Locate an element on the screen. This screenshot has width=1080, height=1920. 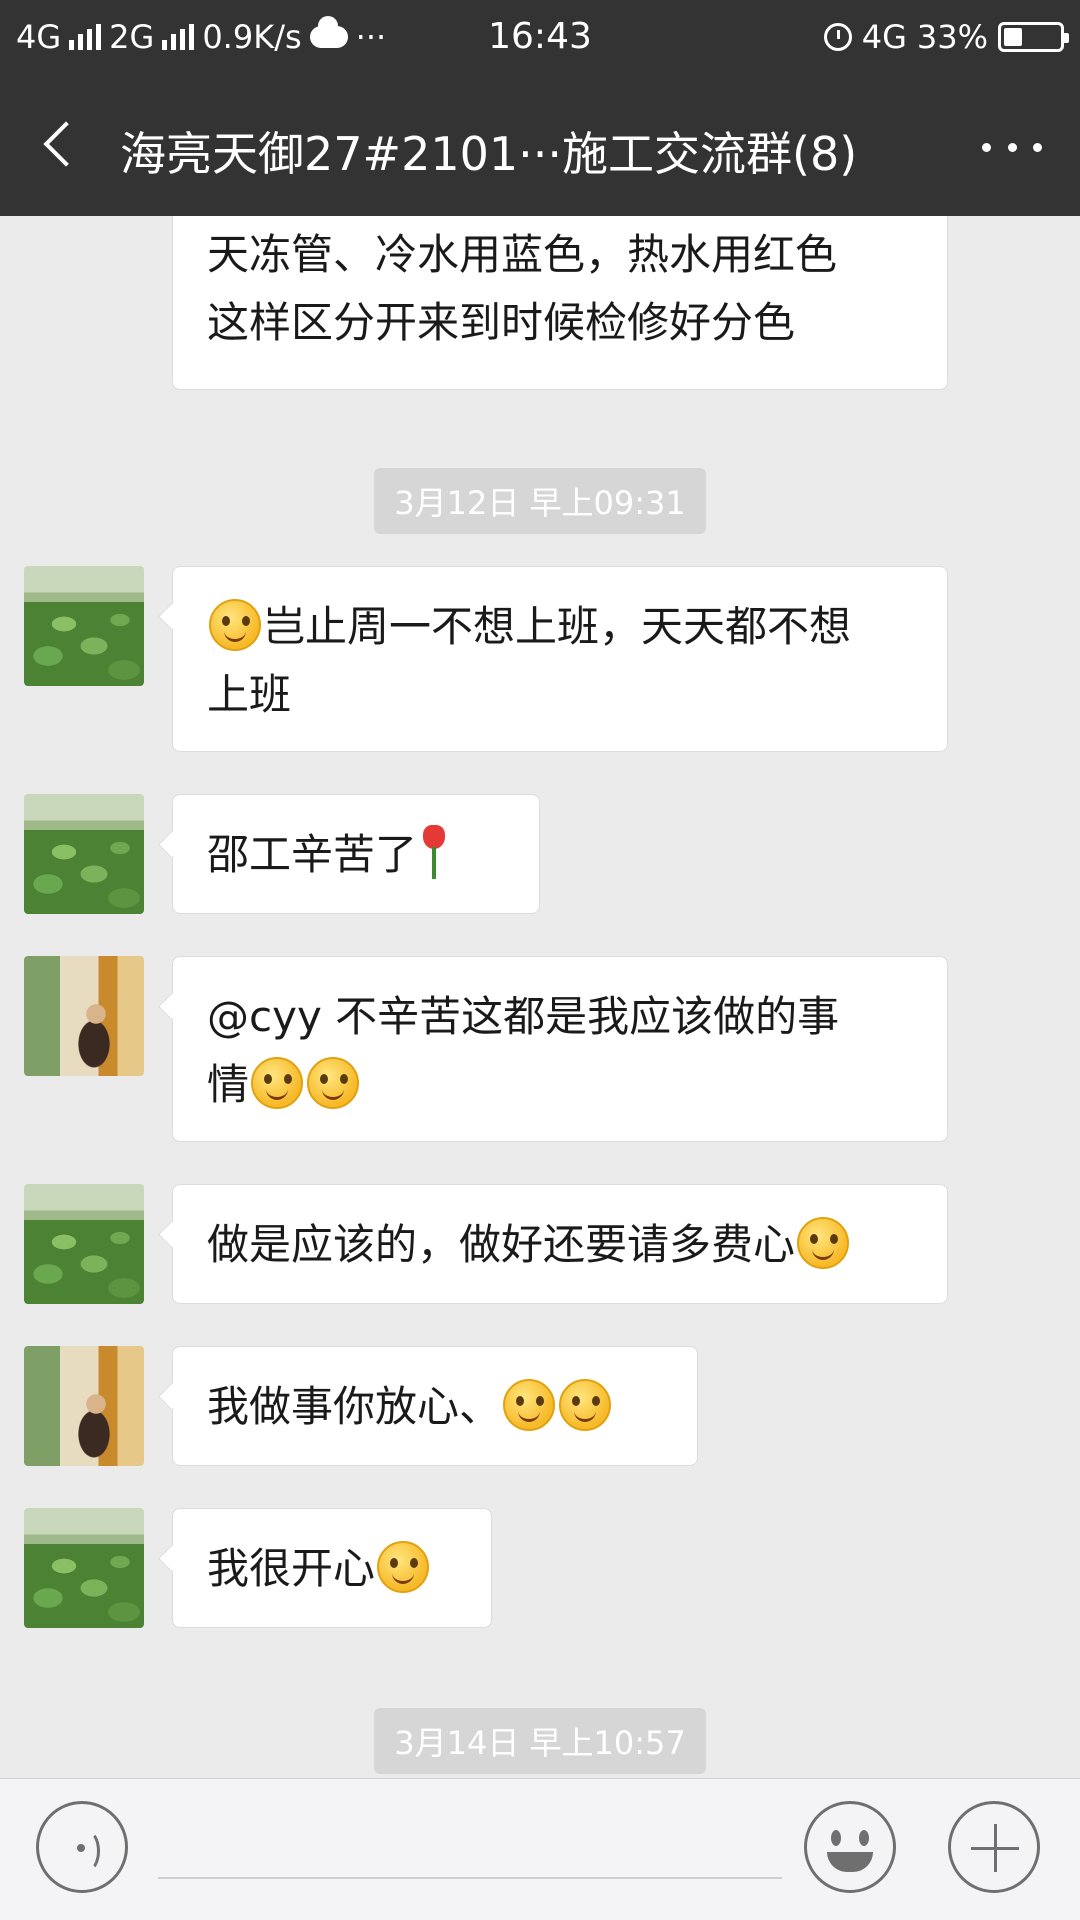
message-text: 情 is located at coordinates (228, 1084).